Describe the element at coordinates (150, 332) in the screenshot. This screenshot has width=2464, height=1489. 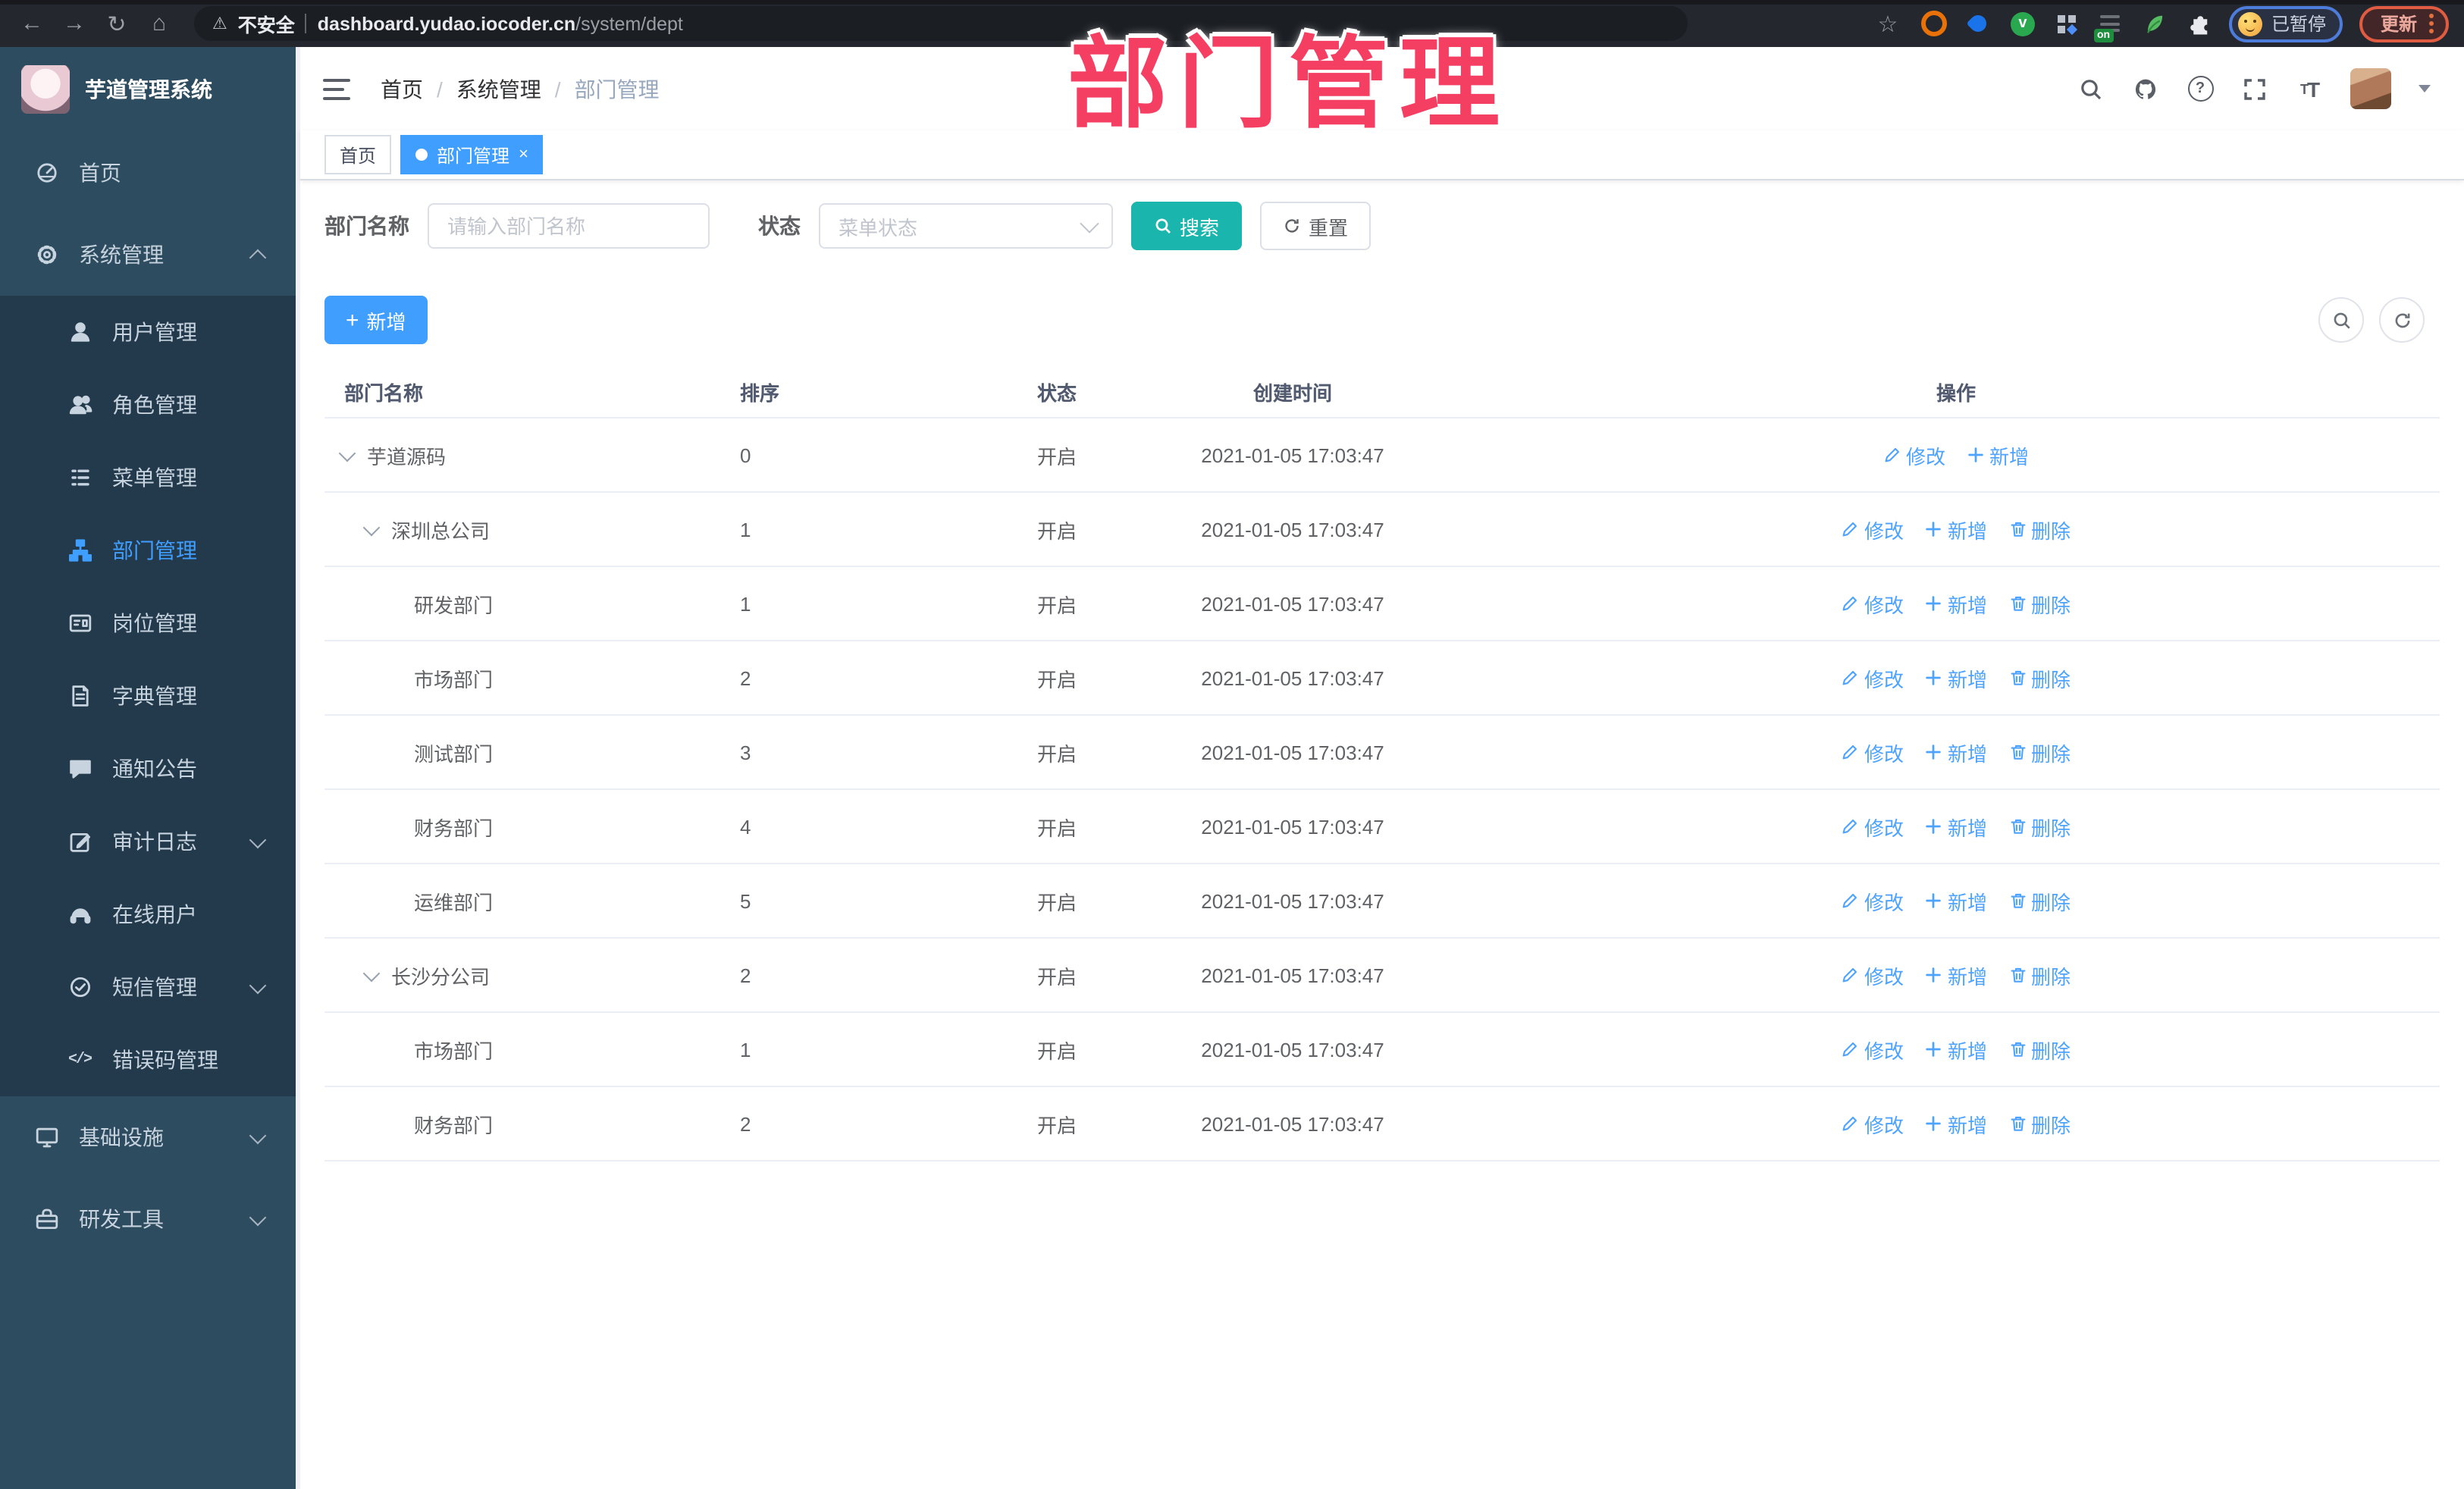
I see `sidebar-item-user: 用户管理` at that location.